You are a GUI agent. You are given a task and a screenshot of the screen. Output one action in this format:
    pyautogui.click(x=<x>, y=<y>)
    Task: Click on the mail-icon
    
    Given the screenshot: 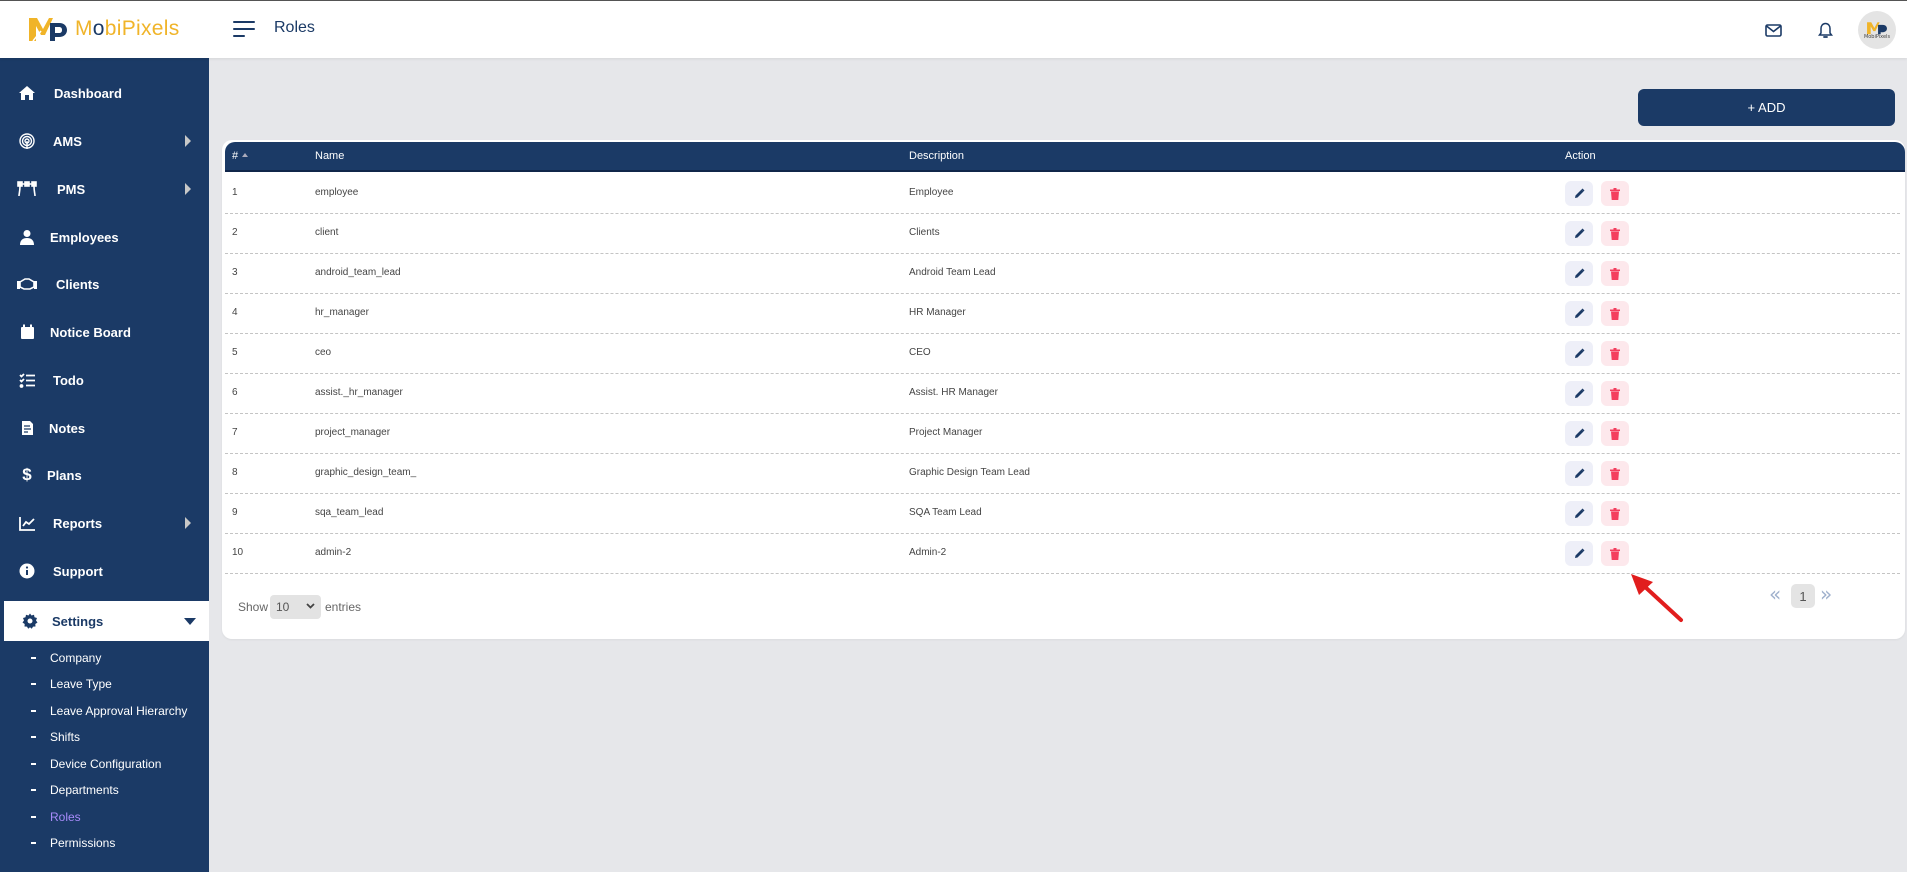 What is the action you would take?
    pyautogui.click(x=1773, y=30)
    